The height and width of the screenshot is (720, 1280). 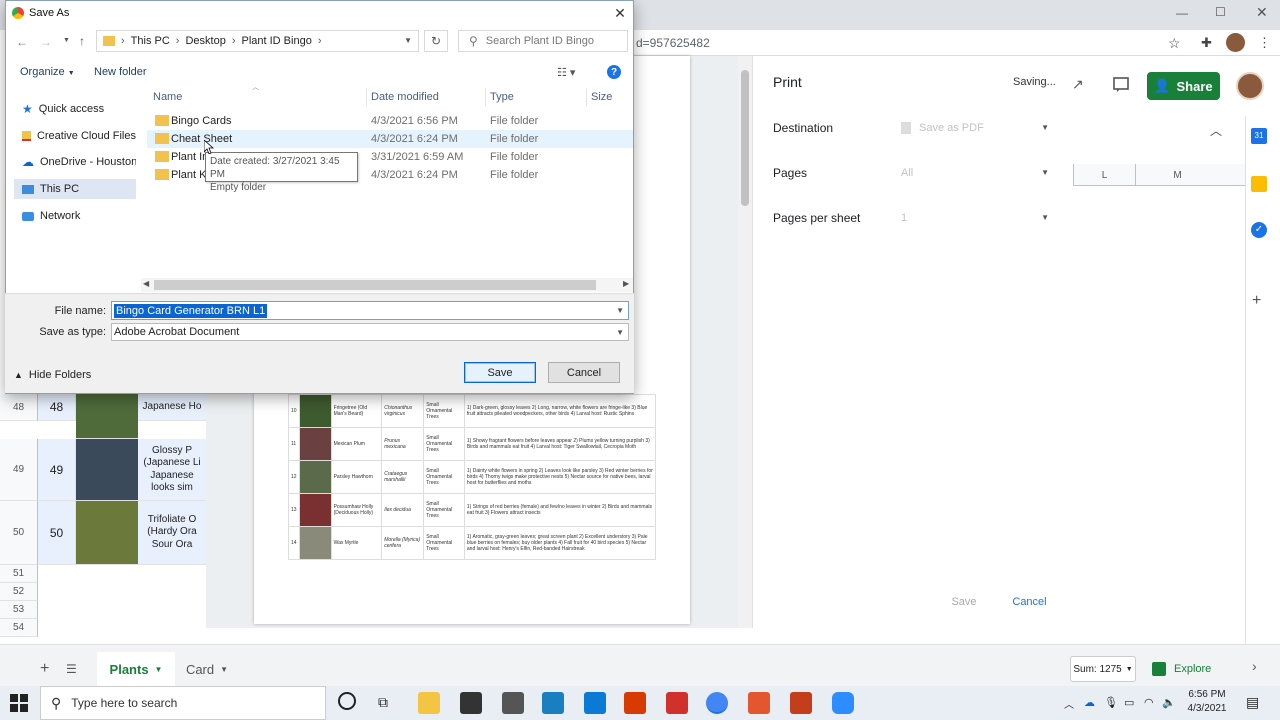 I want to click on extensions-icon: ✚, so click(x=1206, y=43).